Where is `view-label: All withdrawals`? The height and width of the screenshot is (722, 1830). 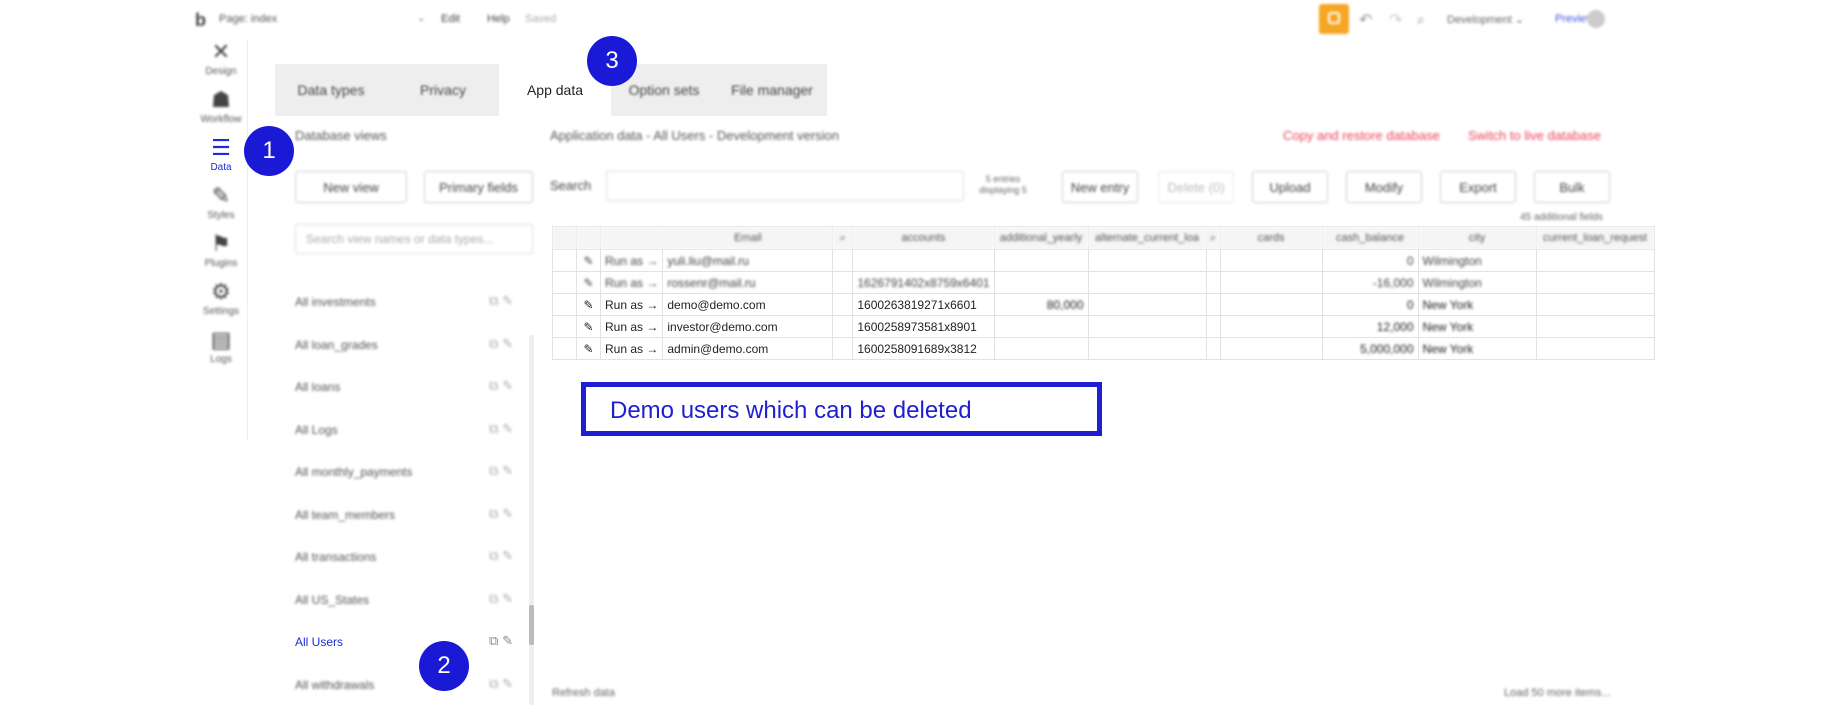 view-label: All withdrawals is located at coordinates (335, 684).